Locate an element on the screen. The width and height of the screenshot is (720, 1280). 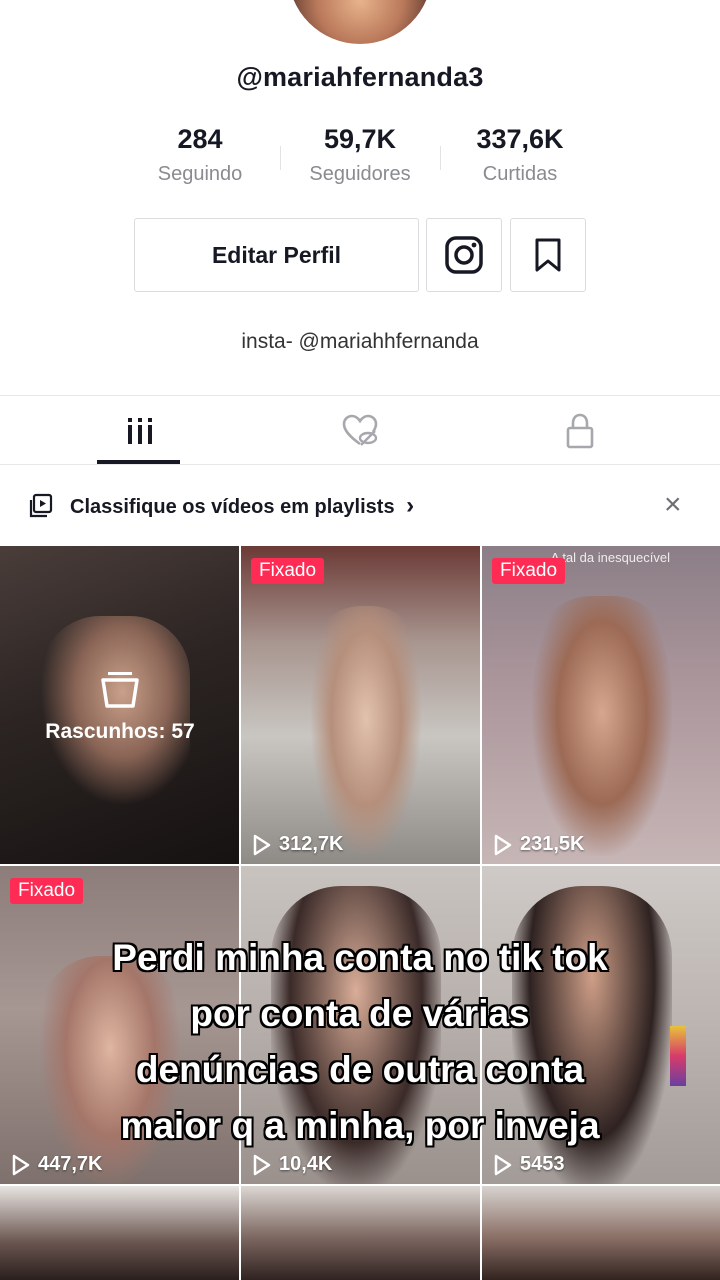
view-count-value: 312,7K is located at coordinates (311, 844).